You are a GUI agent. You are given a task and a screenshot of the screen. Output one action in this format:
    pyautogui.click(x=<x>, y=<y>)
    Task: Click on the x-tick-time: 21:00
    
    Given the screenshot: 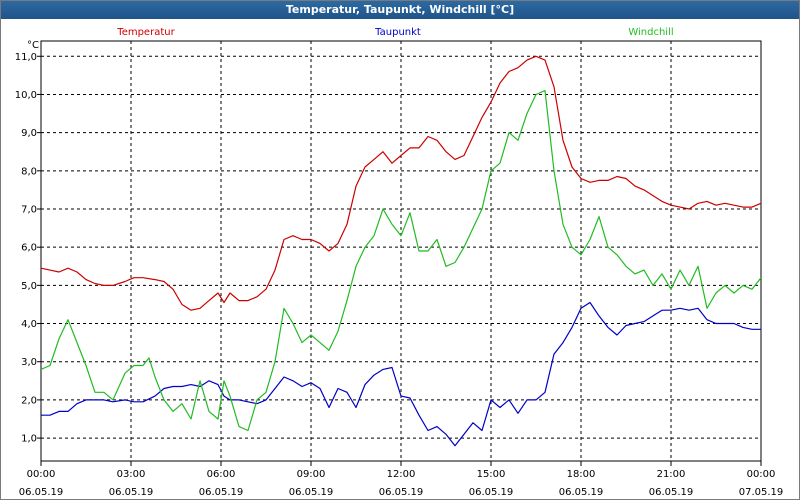 What is the action you would take?
    pyautogui.click(x=671, y=474)
    